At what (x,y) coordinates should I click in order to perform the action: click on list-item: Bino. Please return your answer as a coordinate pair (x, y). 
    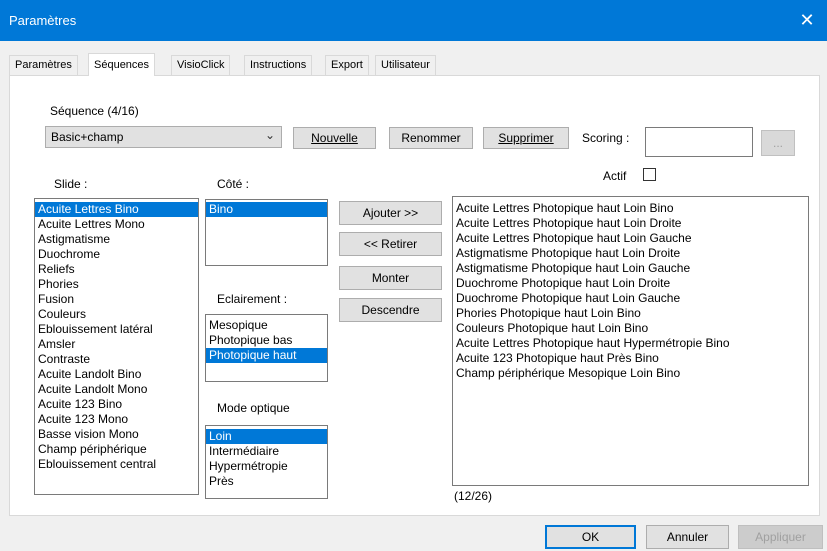
    Looking at the image, I should click on (266, 209).